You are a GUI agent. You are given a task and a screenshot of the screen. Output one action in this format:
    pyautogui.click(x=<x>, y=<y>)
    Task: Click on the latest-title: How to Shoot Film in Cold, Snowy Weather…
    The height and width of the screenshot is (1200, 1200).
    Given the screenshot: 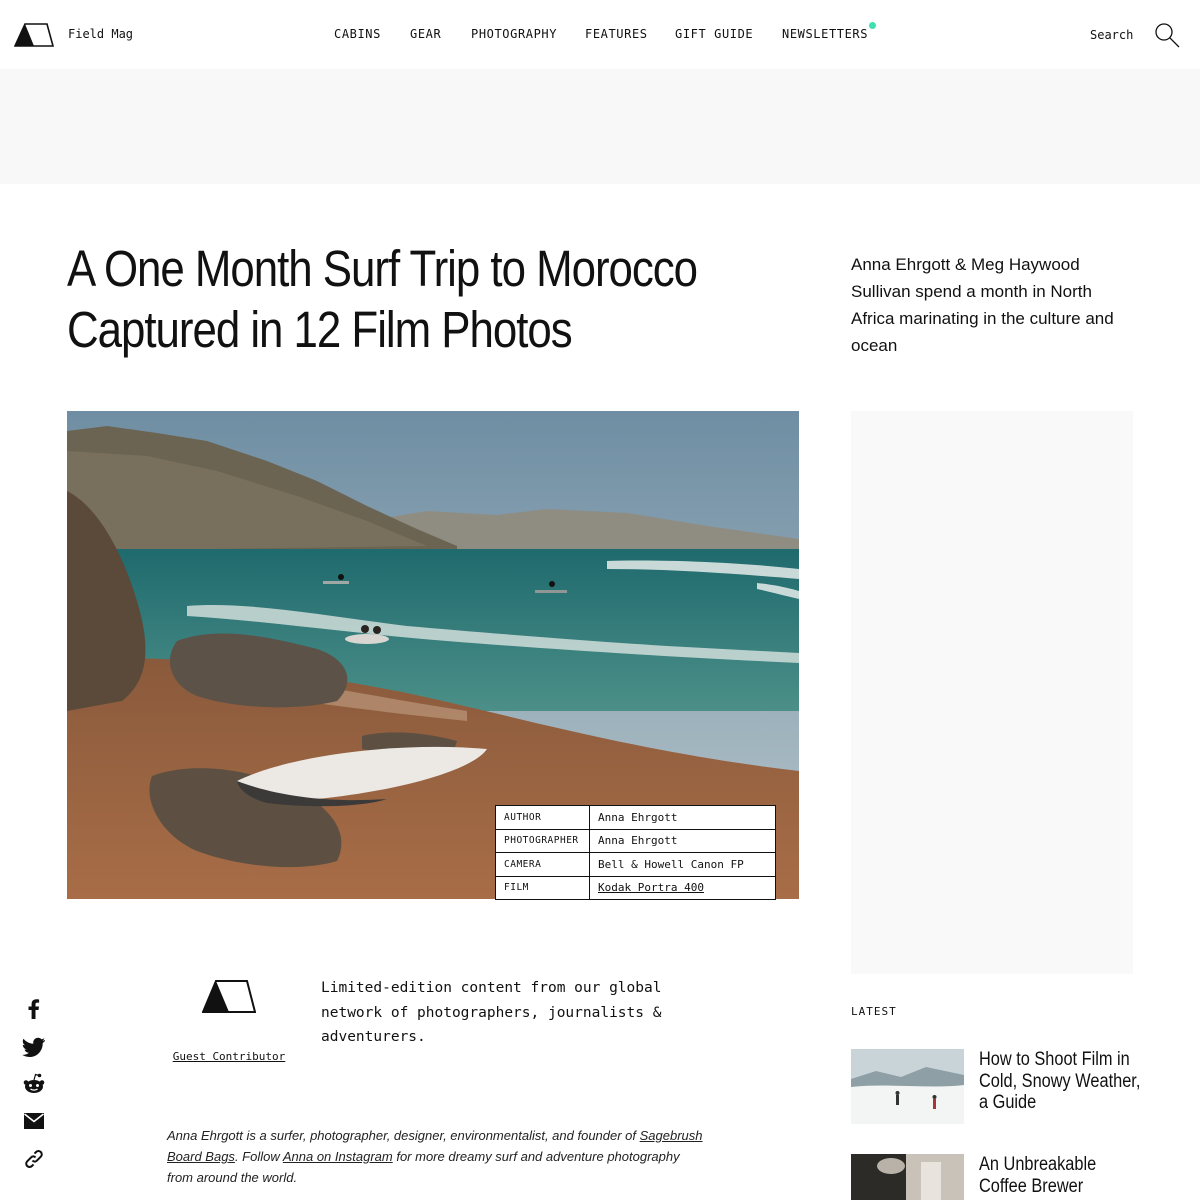 What is the action you would take?
    pyautogui.click(x=1063, y=1081)
    